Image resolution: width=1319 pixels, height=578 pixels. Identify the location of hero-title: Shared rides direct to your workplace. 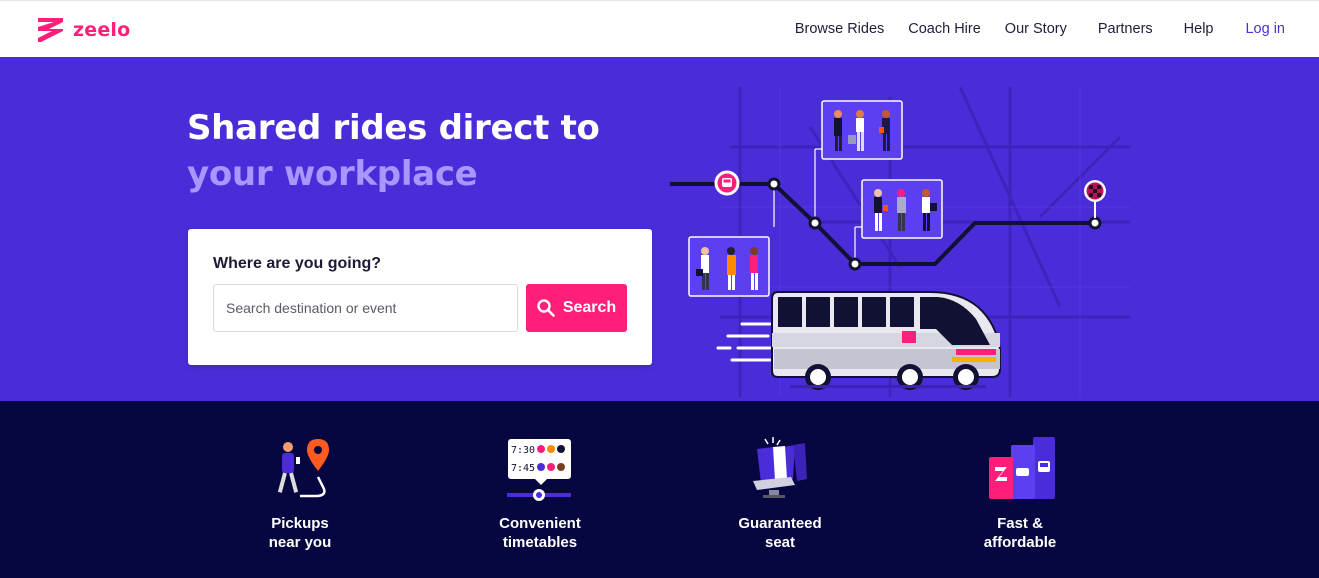
(393, 151).